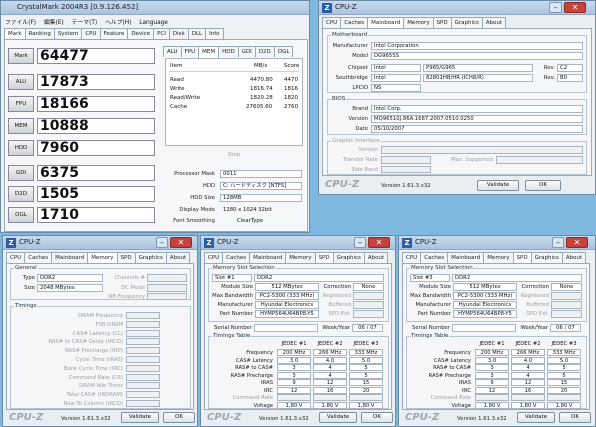 The image size is (596, 427). I want to click on menu-theme: テーマ(T), so click(84, 23).